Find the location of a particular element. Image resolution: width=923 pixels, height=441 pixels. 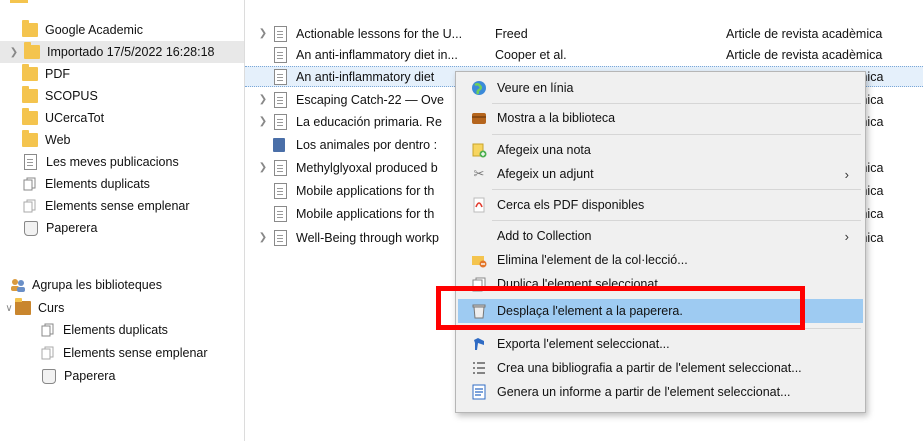

menu-label: Afegeix una nota is located at coordinates (544, 150).